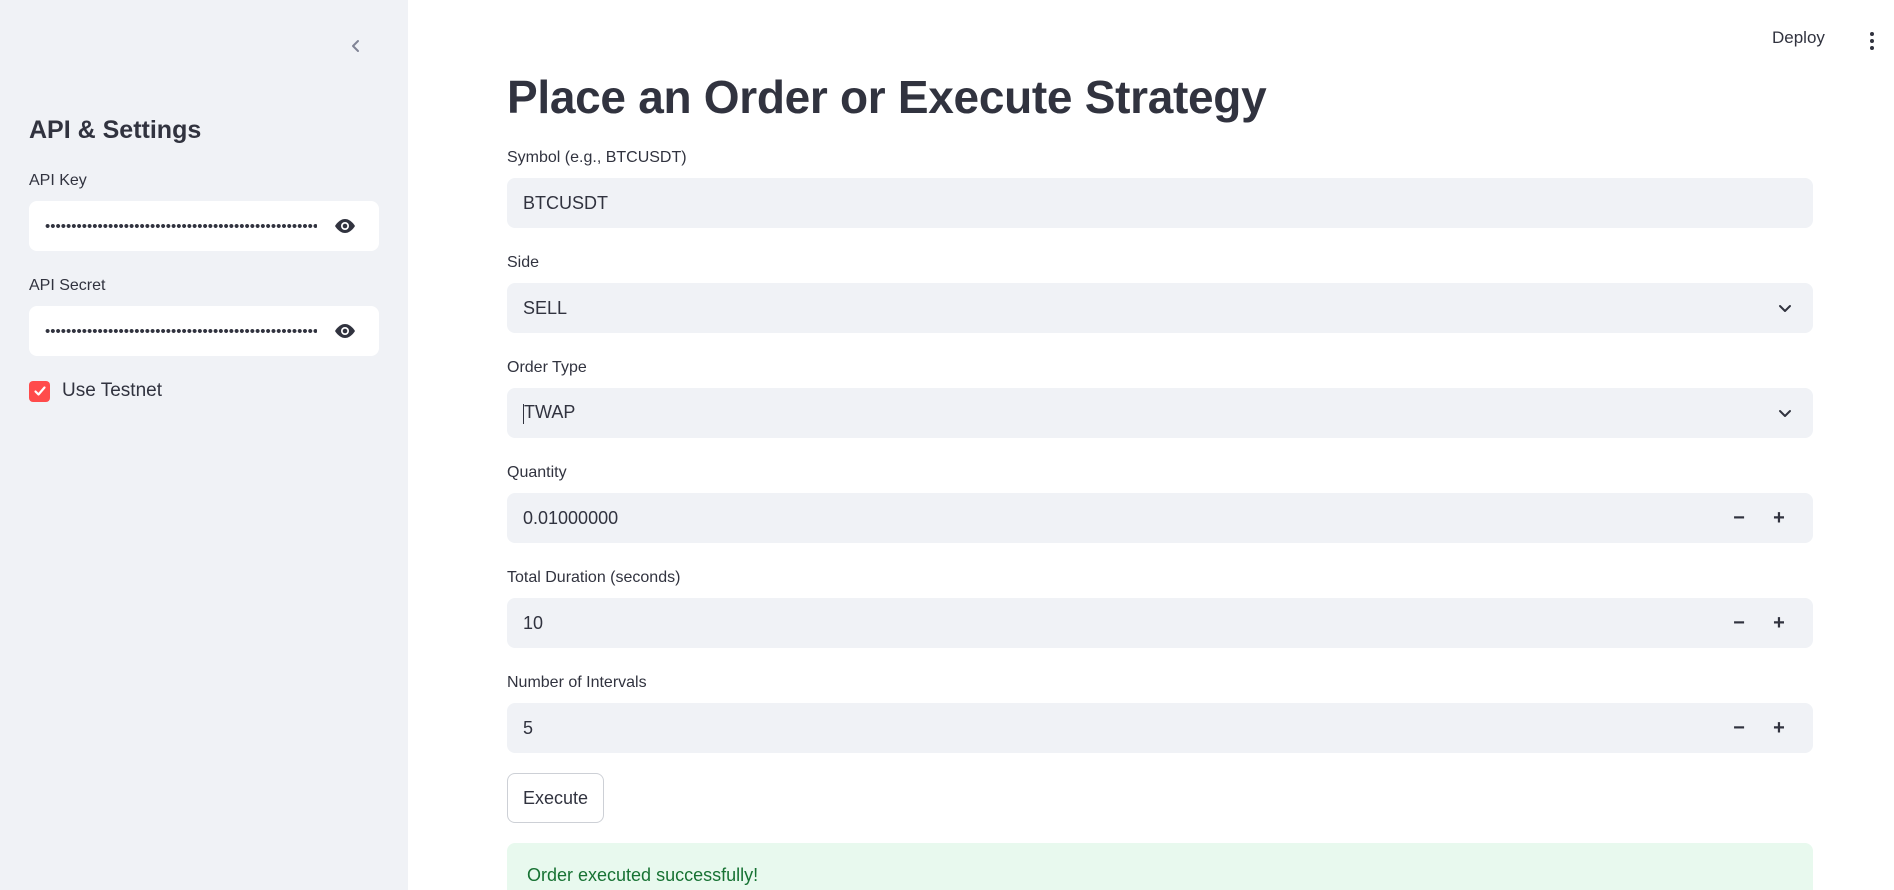 This screenshot has width=1894, height=890. Describe the element at coordinates (1160, 623) in the screenshot. I see `total-duration-stepper: 10 − +` at that location.